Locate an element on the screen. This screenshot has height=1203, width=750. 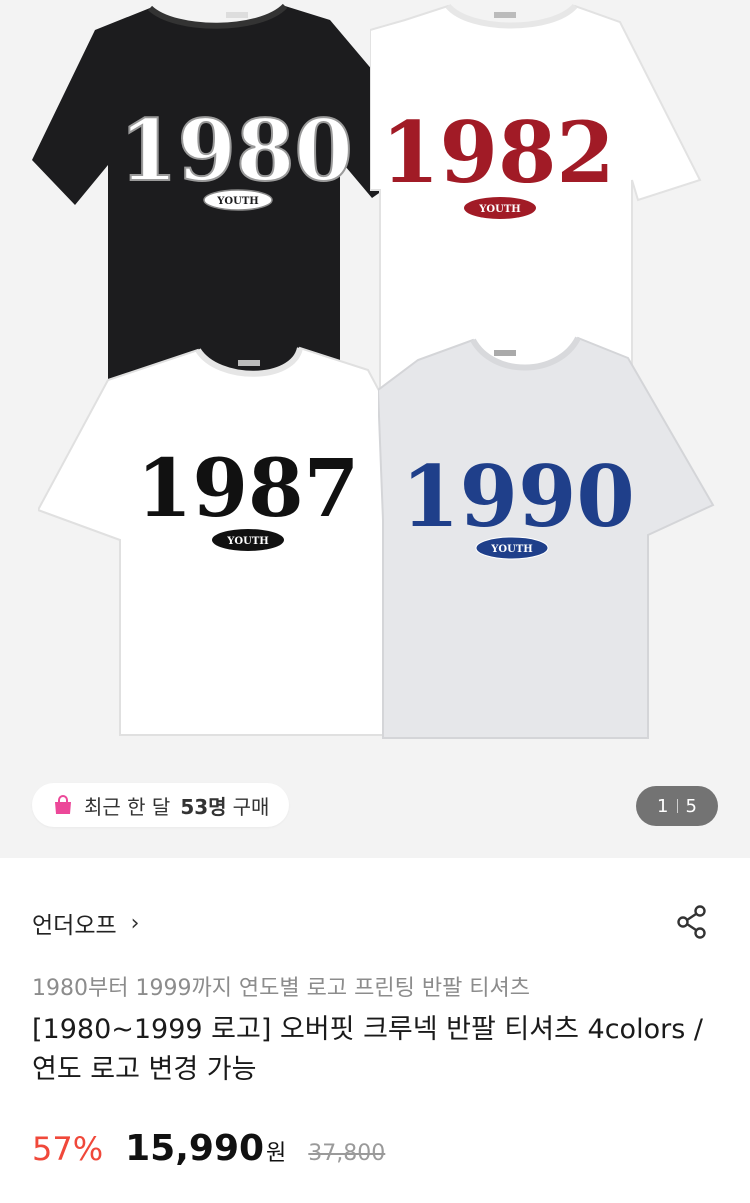
share-button is located at coordinates (692, 922).